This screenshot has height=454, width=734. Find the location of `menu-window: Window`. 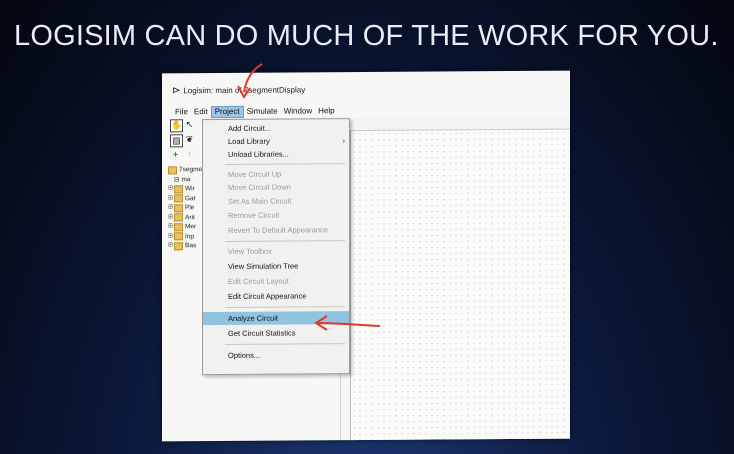

menu-window: Window is located at coordinates (298, 111).